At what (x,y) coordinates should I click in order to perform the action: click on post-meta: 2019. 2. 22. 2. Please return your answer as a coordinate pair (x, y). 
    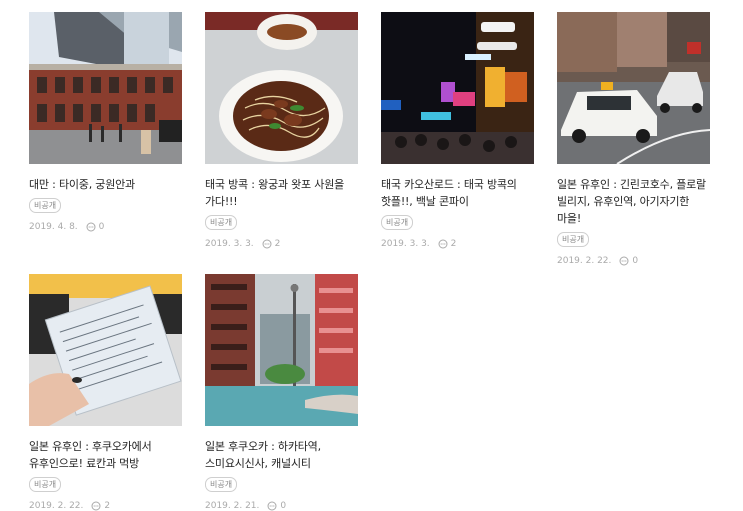
    Looking at the image, I should click on (105, 506).